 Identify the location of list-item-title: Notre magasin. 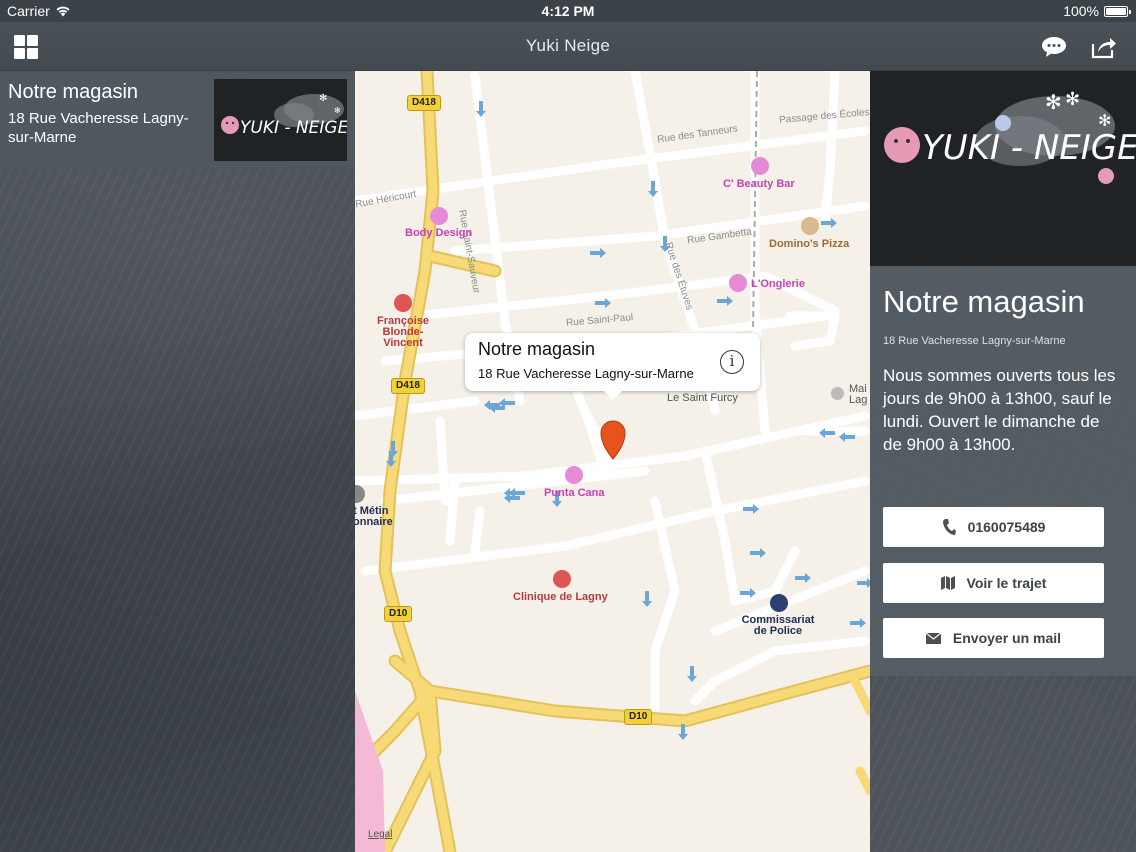
(73, 92).